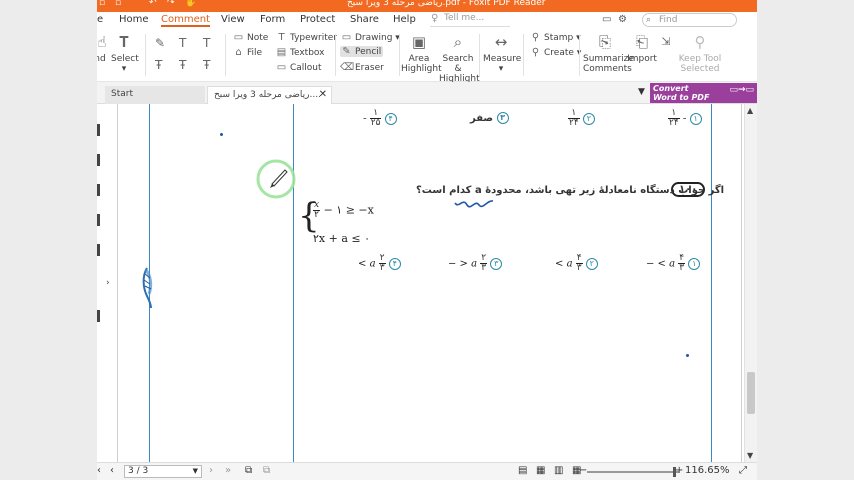  What do you see at coordinates (148, 288) in the screenshot?
I see `ink-scribble-annotation` at bounding box center [148, 288].